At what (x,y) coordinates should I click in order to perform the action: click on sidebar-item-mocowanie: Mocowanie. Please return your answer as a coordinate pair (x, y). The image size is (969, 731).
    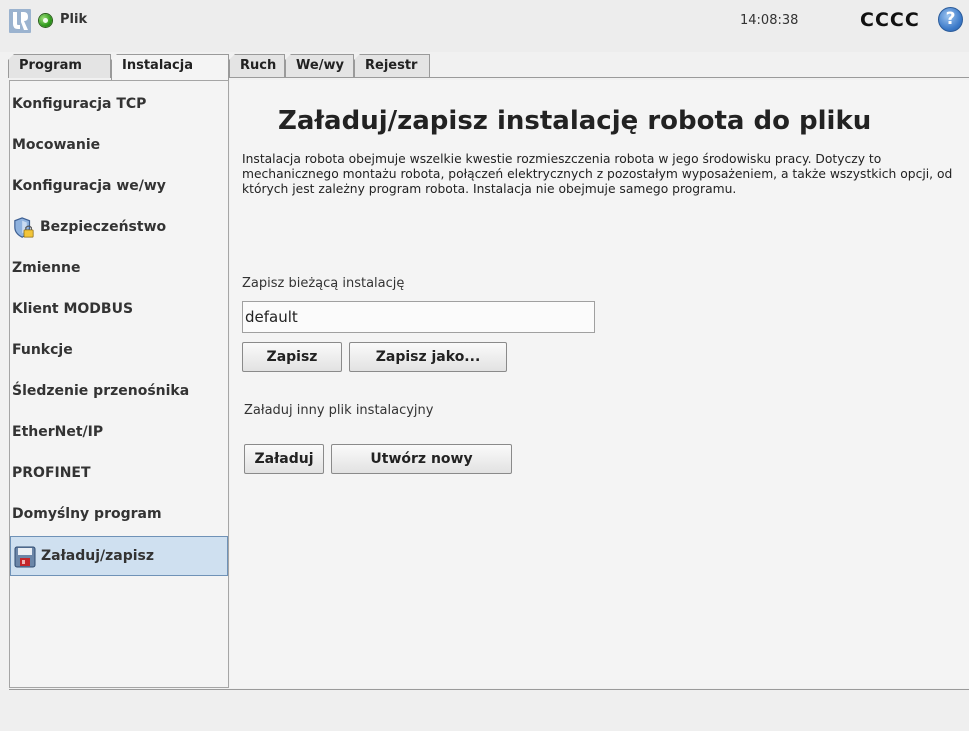
    Looking at the image, I should click on (119, 146).